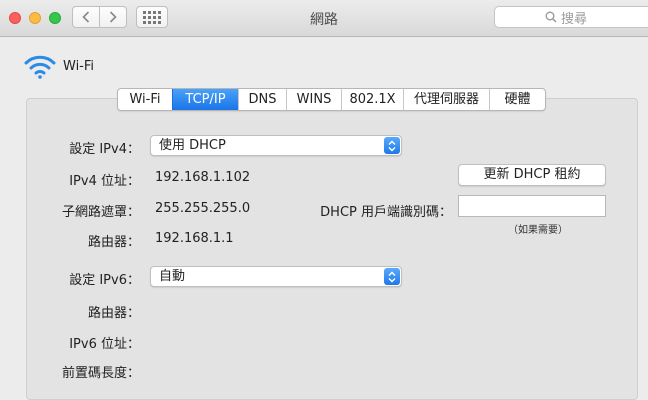  I want to click on service-name: Wi-Fi, so click(79, 66).